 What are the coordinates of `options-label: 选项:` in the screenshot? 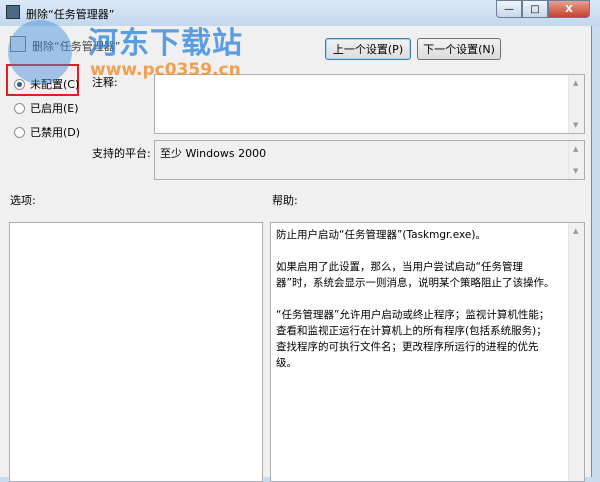 It's located at (23, 200).